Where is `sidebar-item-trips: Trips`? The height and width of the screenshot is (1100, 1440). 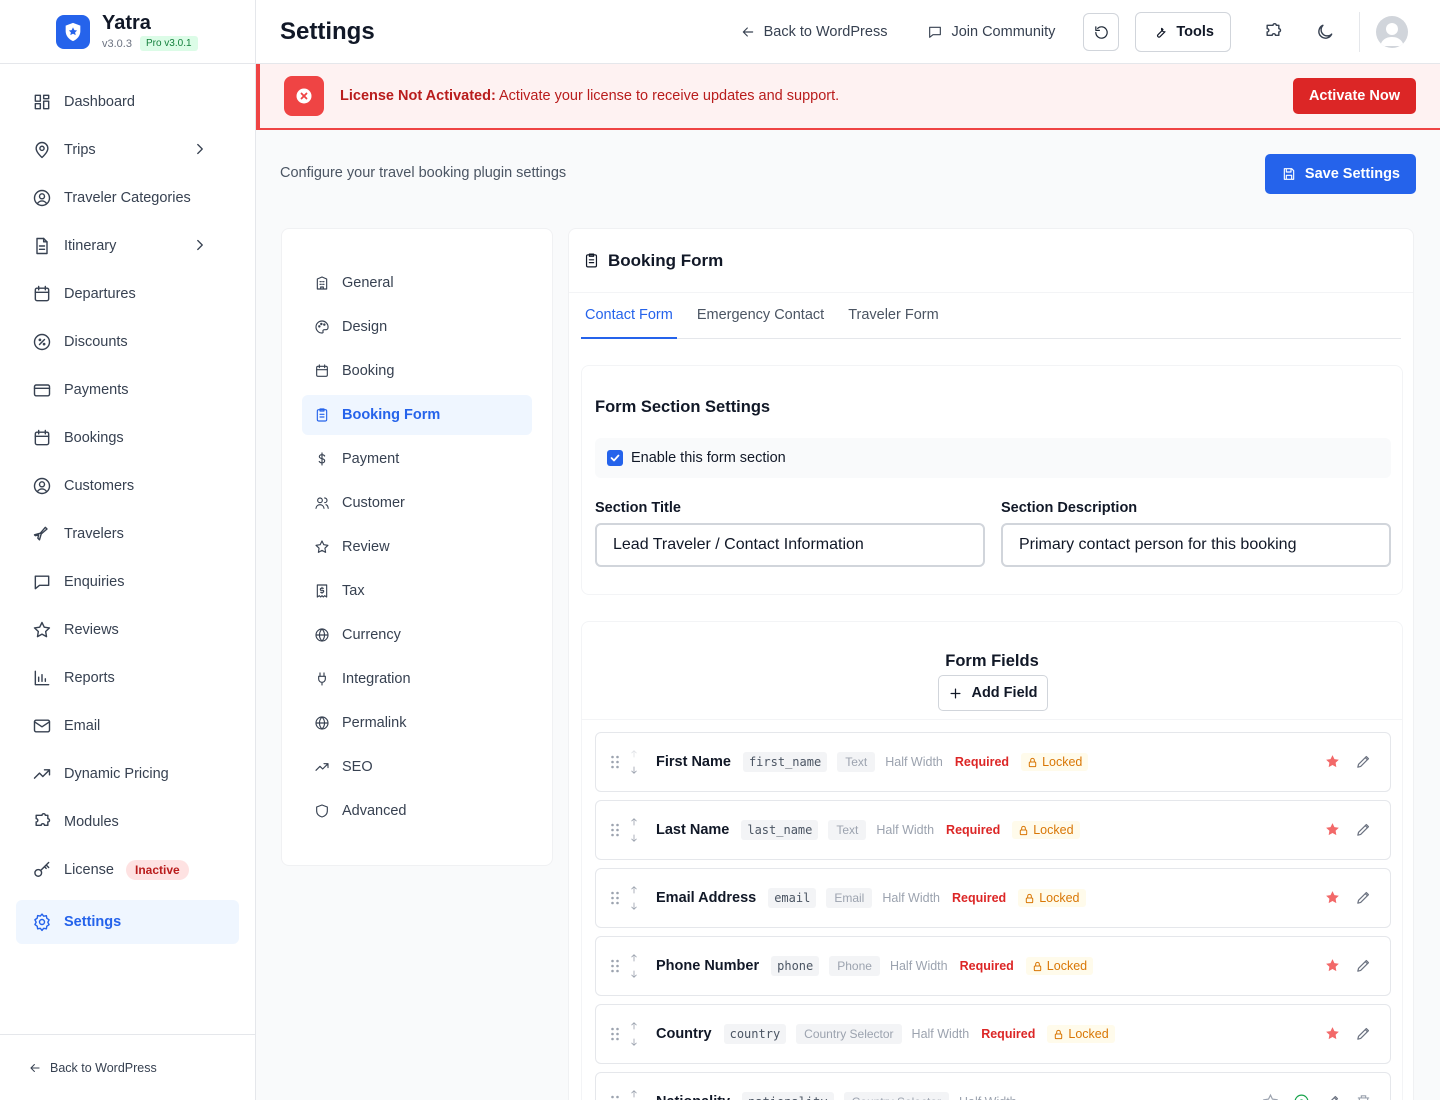 sidebar-item-trips: Trips is located at coordinates (127, 150).